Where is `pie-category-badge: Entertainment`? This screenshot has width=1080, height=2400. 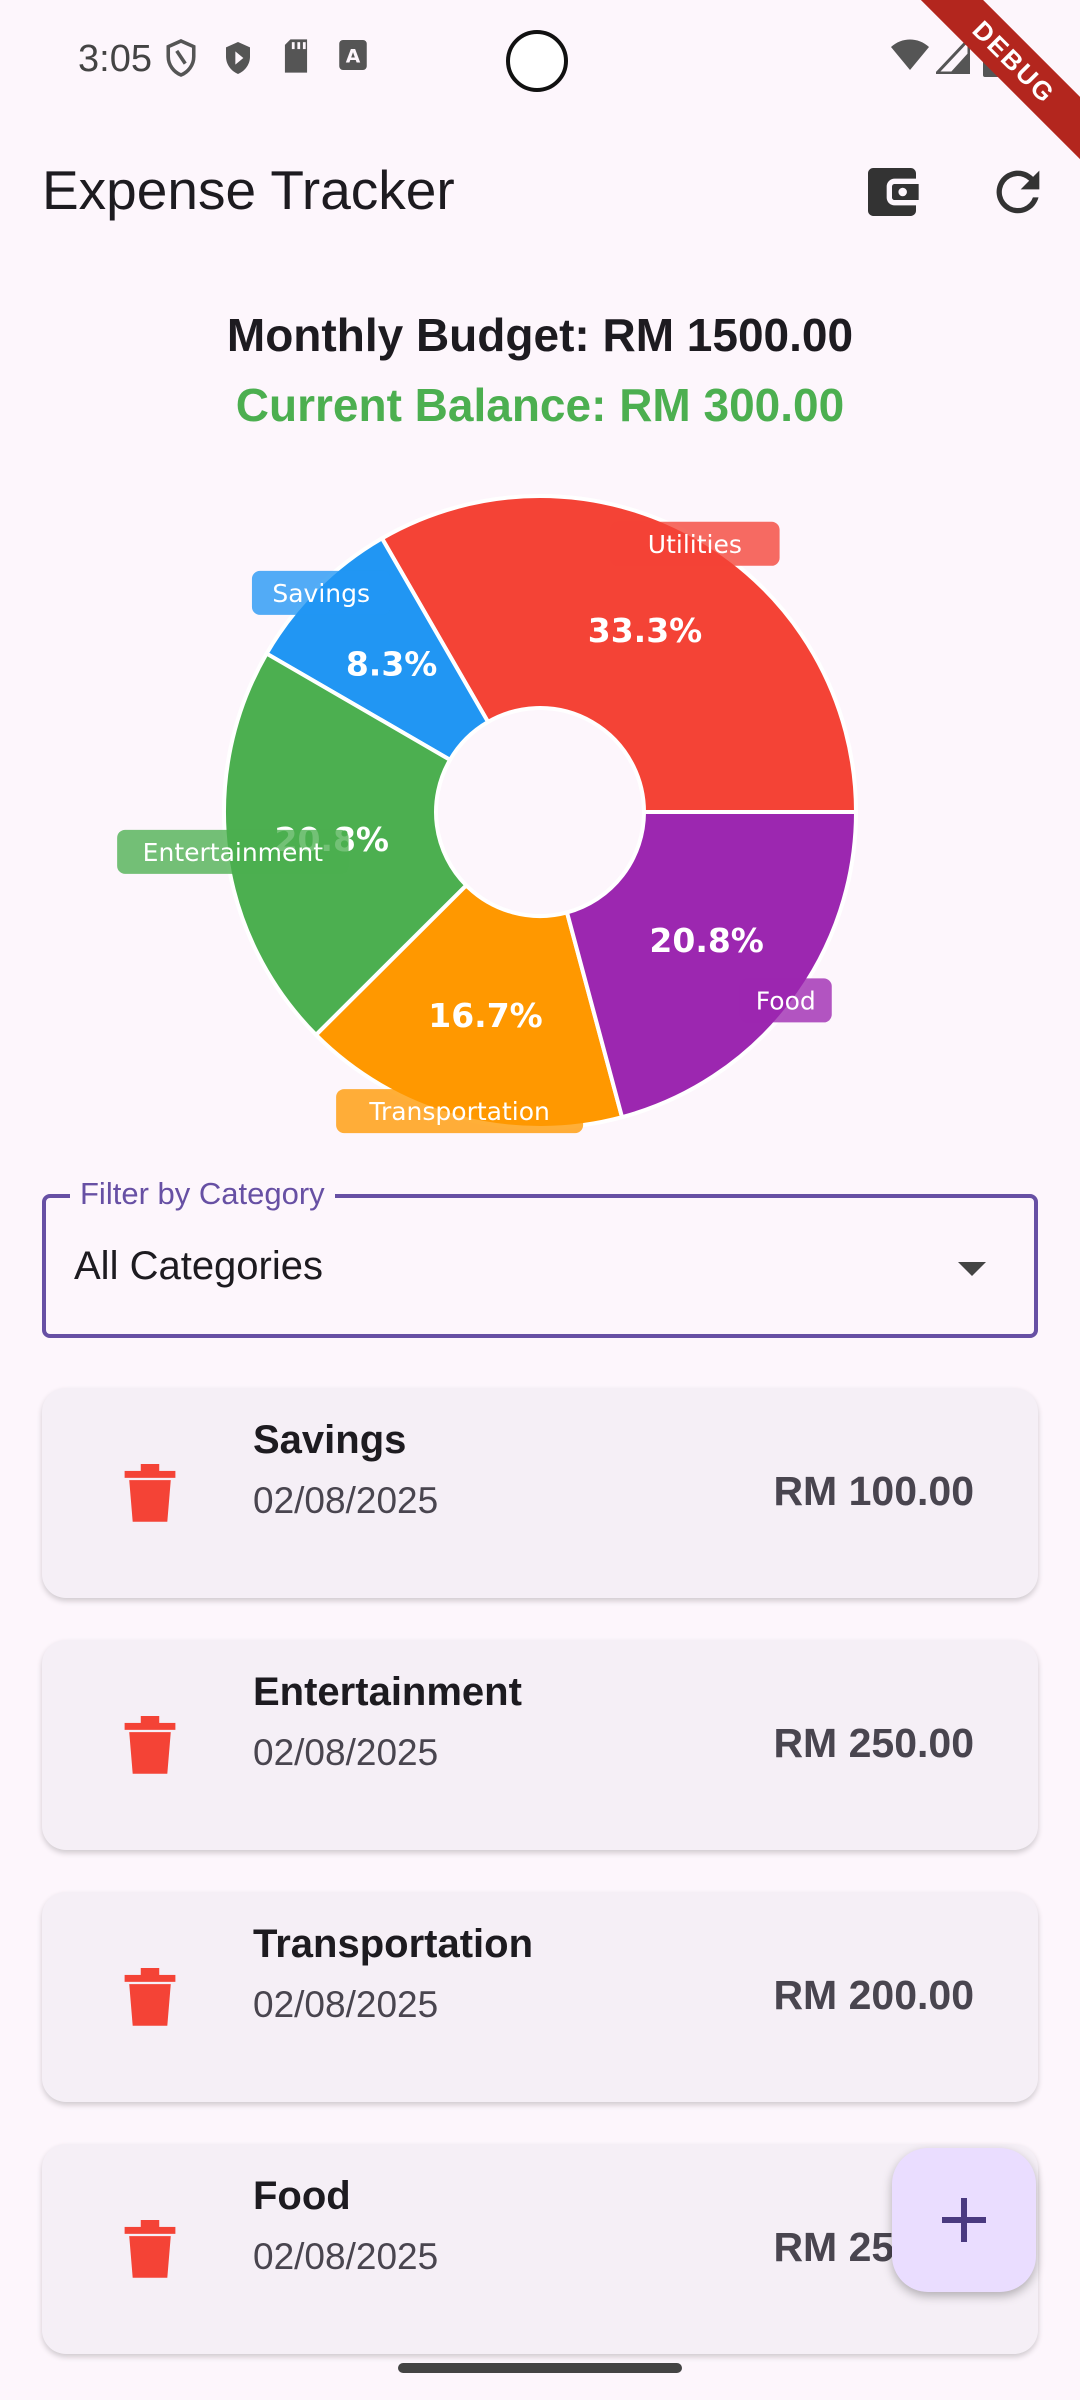 pie-category-badge: Entertainment is located at coordinates (233, 851).